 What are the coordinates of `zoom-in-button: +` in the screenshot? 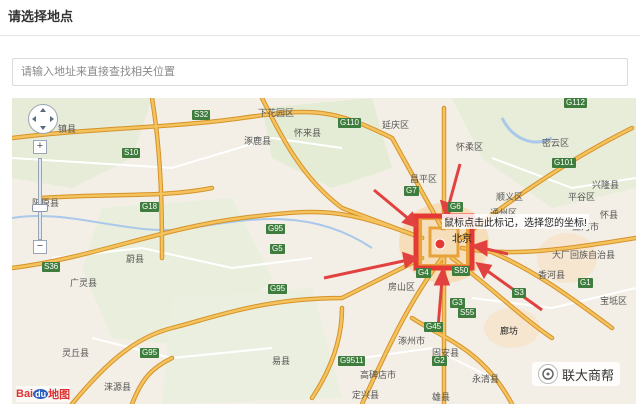 It's located at (40, 147).